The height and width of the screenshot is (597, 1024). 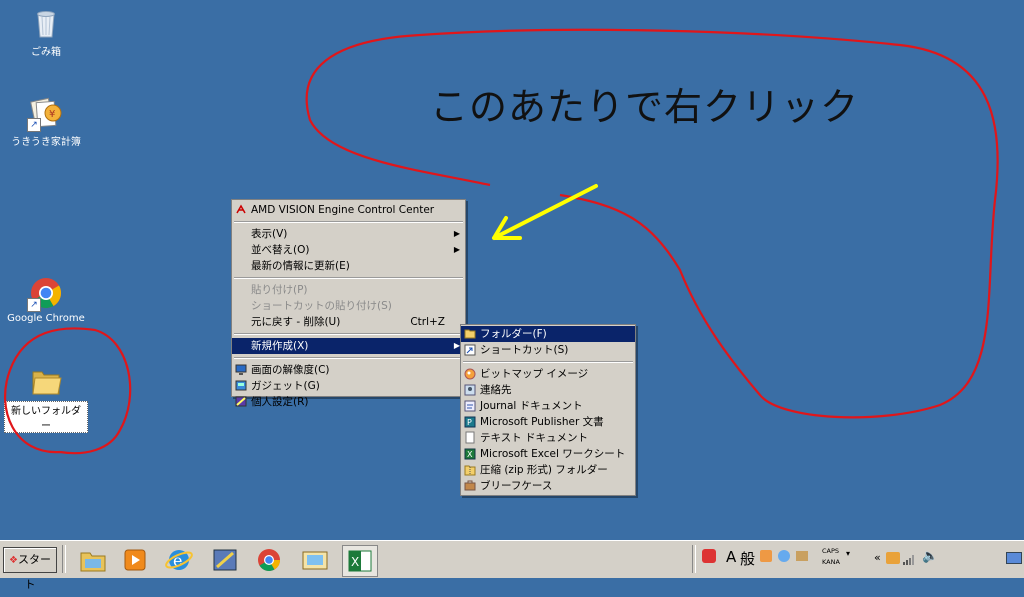 I want to click on language-bar-options-icon: ▾, so click(x=848, y=553).